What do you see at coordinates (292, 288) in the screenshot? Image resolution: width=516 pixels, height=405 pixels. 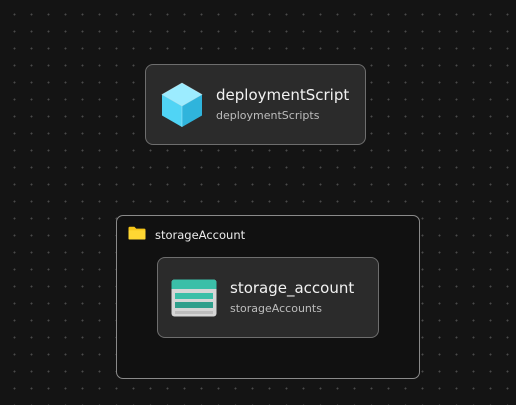 I see `node-title: storage_account` at bounding box center [292, 288].